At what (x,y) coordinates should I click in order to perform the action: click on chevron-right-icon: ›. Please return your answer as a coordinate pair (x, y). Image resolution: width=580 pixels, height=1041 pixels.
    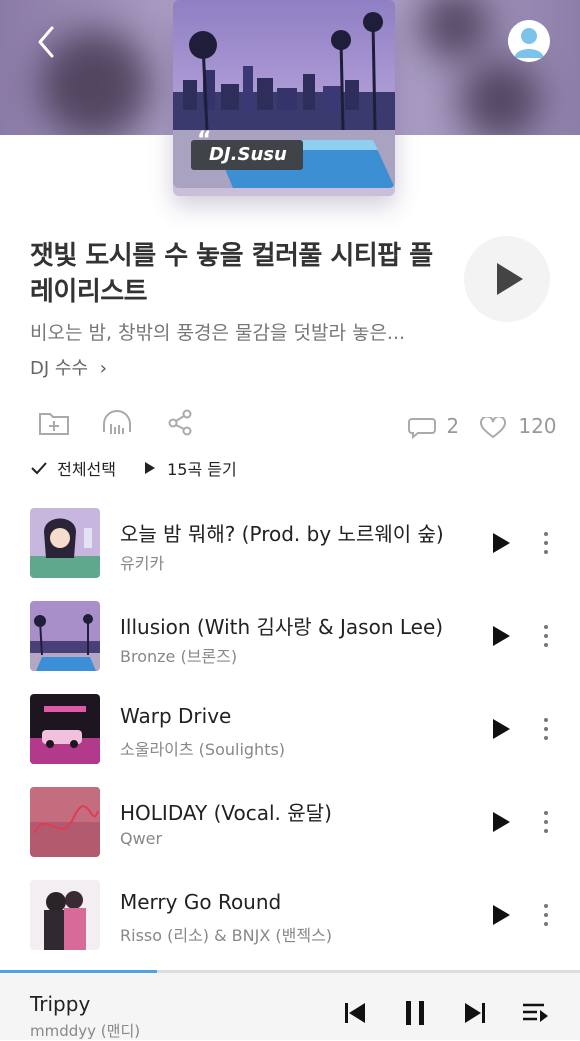
    Looking at the image, I should click on (103, 368).